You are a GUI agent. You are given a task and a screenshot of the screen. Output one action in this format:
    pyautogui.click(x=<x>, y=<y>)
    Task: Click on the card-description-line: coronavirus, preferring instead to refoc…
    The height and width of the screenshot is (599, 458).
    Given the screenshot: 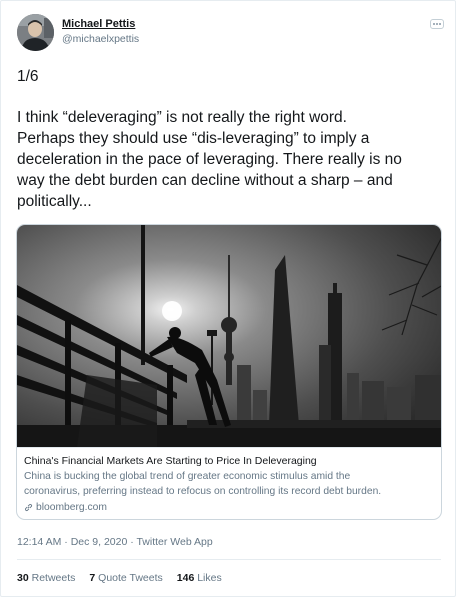 What is the action you would take?
    pyautogui.click(x=203, y=491)
    